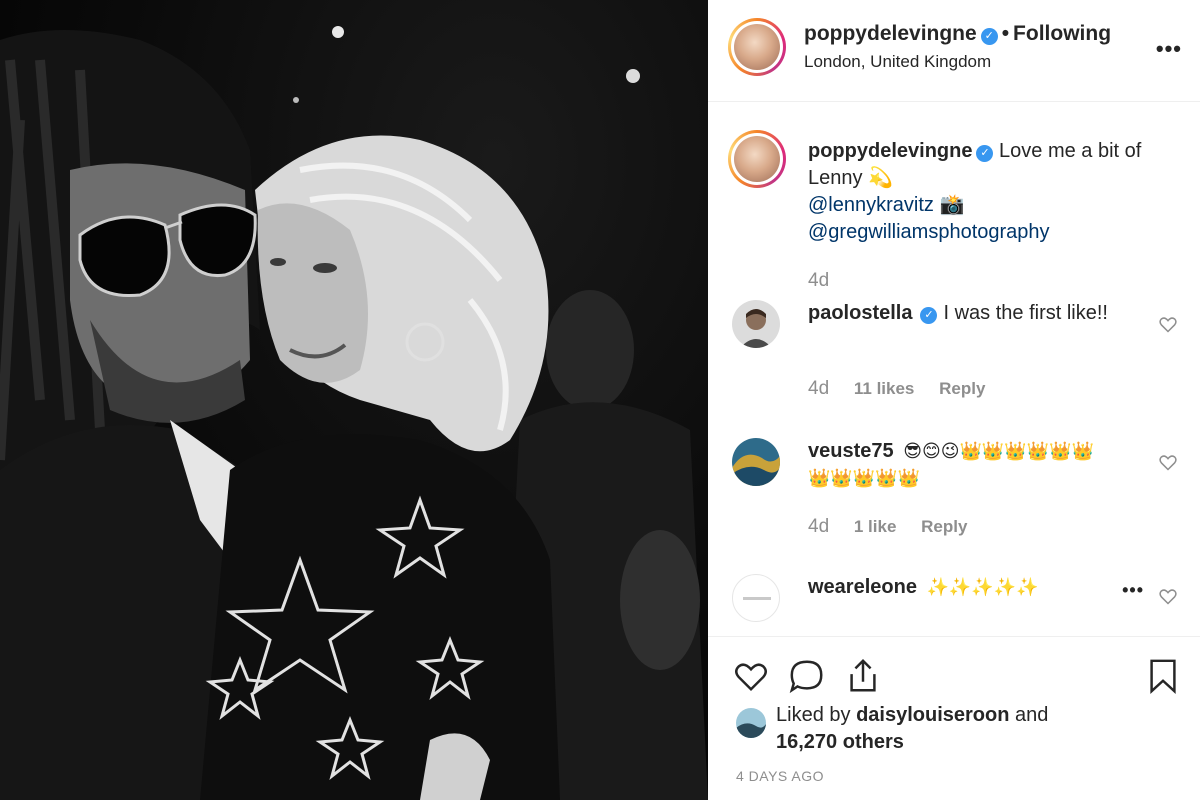  I want to click on commenter-username: weareleone, so click(862, 587).